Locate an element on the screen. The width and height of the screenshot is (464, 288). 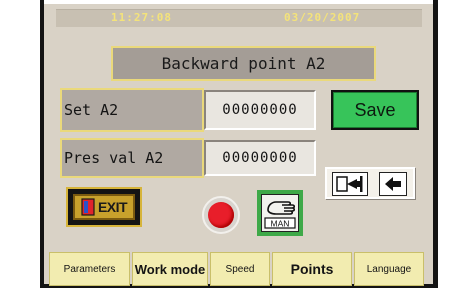
exit-label: EXIT is located at coordinates (112, 207).